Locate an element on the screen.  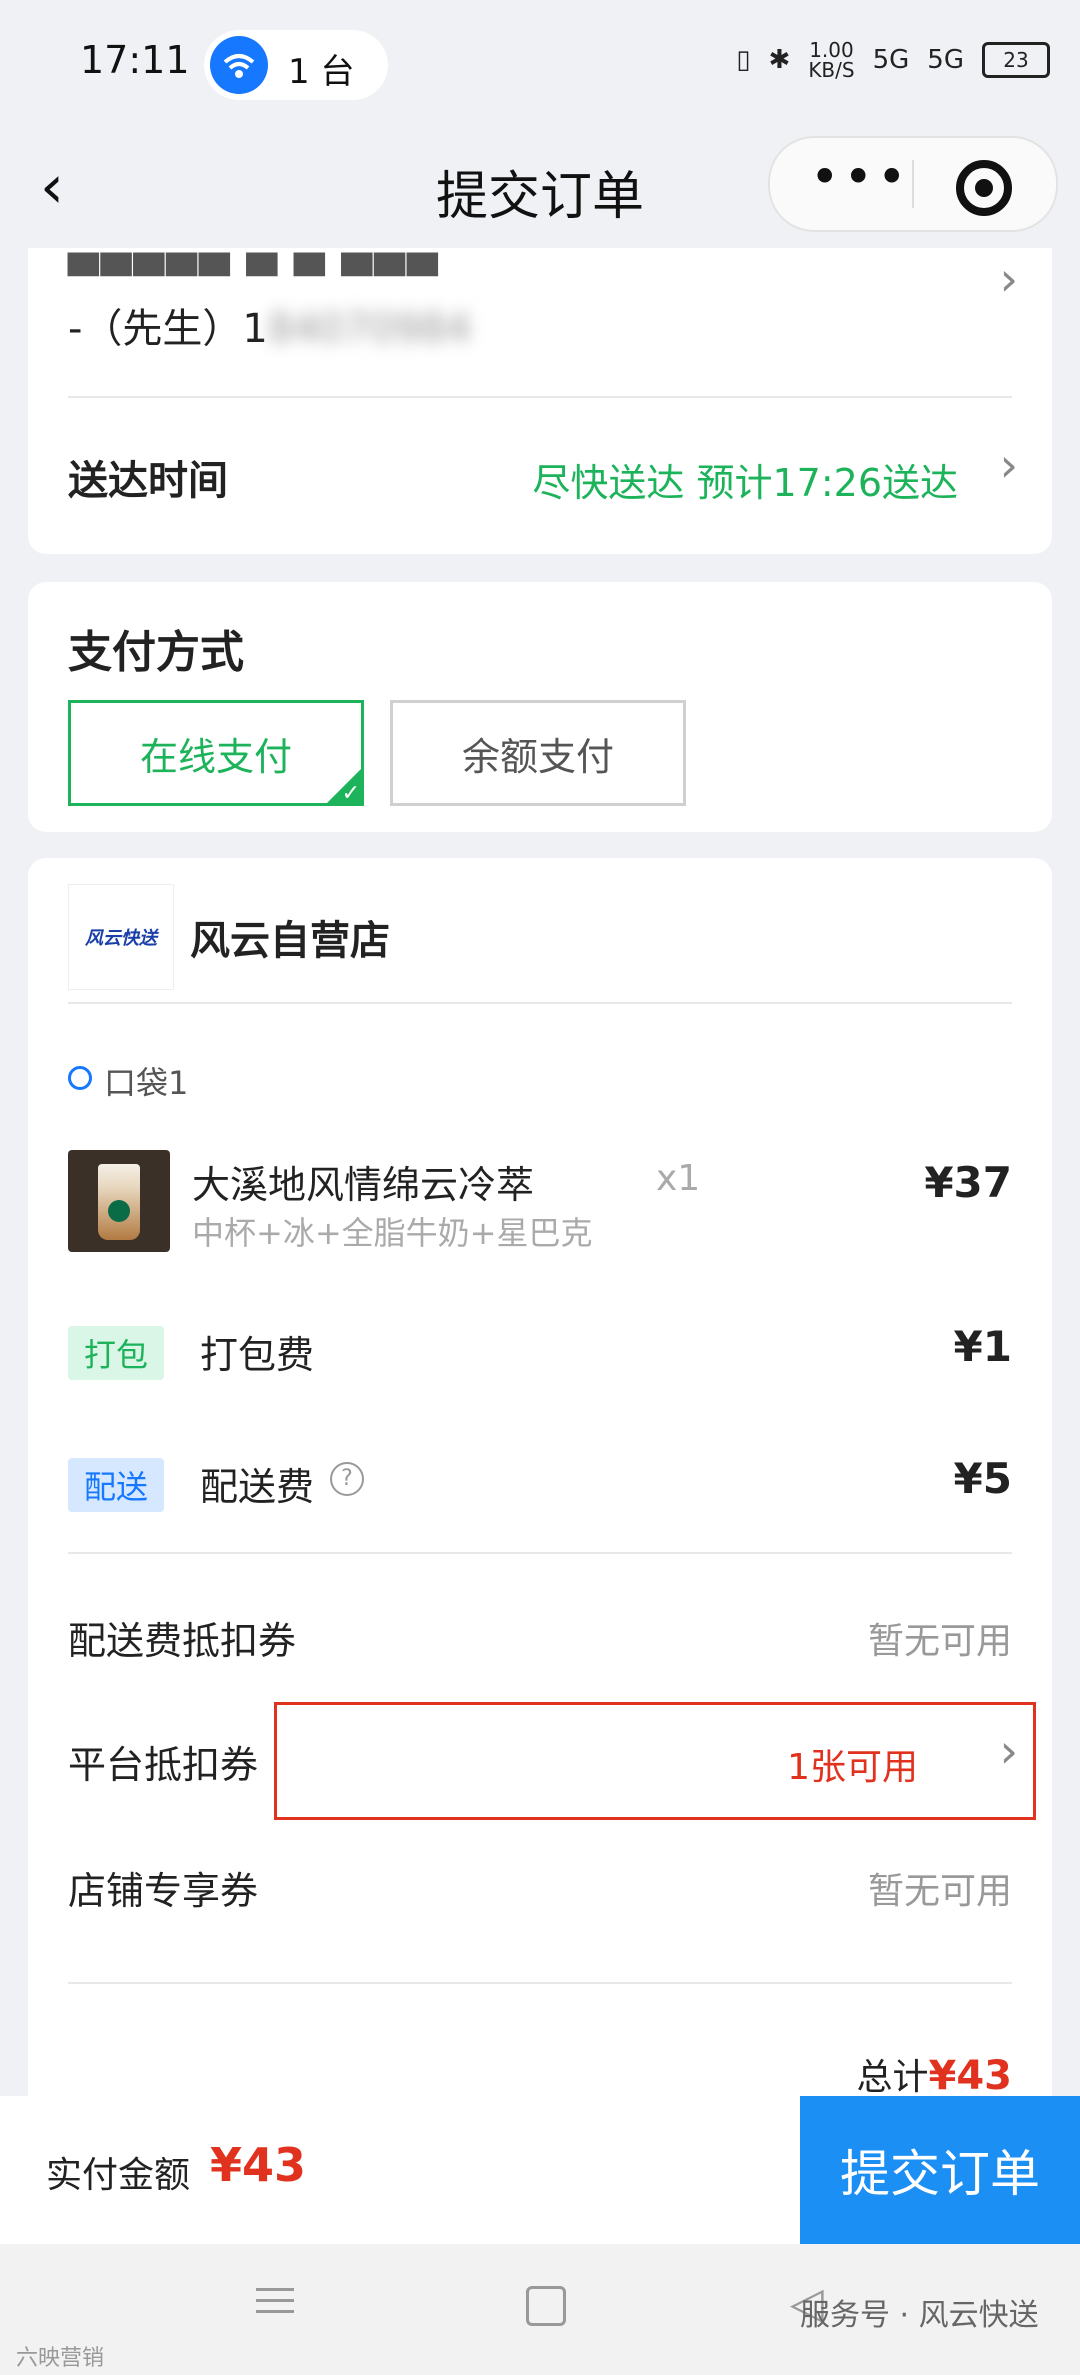
signal-5g-icon-2: 5G is located at coordinates (945, 60).